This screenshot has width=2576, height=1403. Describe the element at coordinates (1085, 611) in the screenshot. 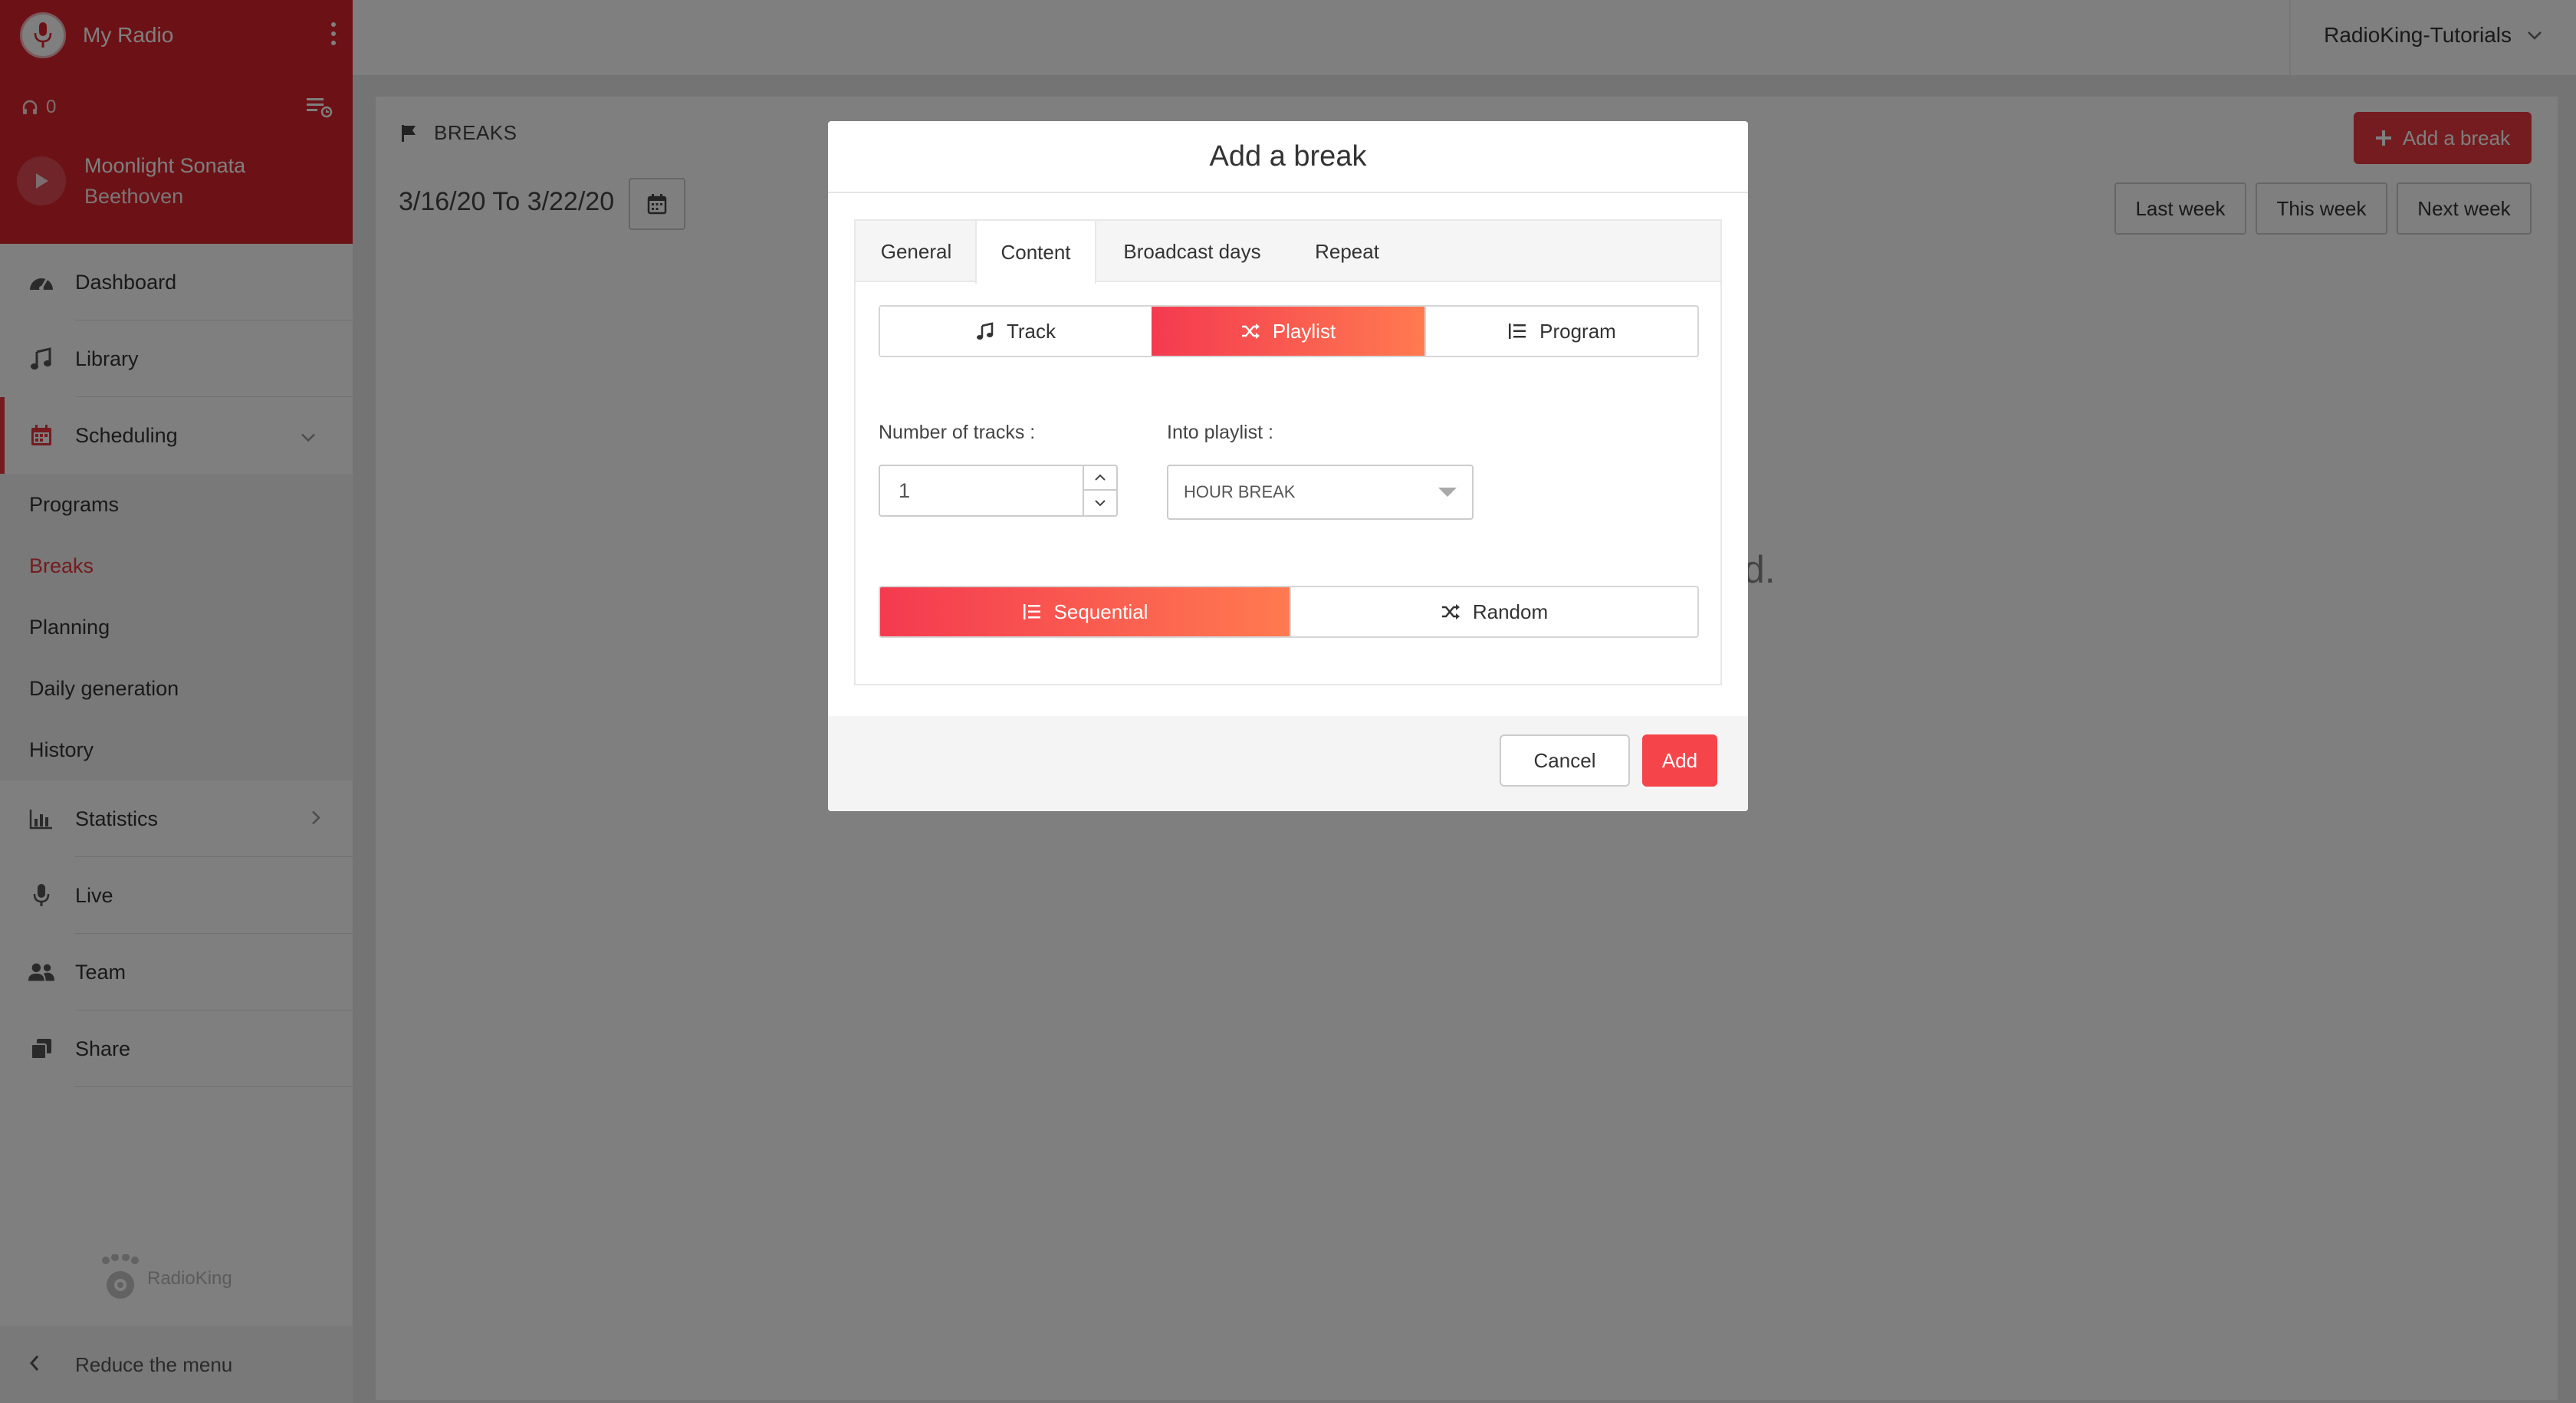

I see `order-sequential-button: Sequential` at that location.